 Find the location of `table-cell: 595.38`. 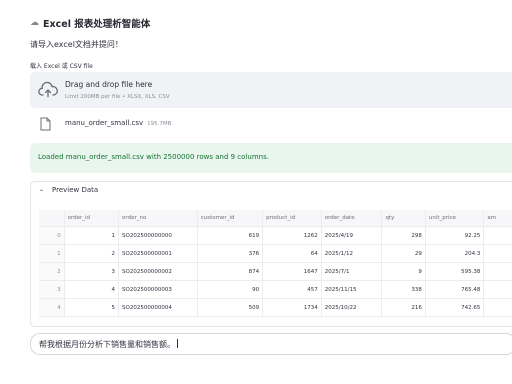

table-cell: 595.38 is located at coordinates (455, 271).